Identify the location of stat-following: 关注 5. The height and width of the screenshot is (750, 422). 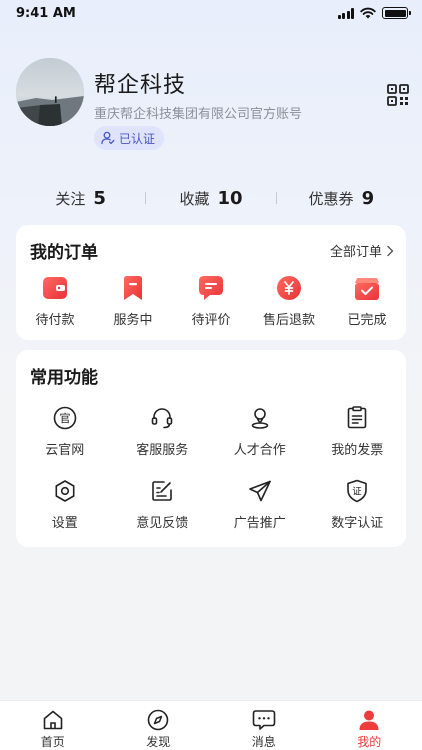
(80, 198).